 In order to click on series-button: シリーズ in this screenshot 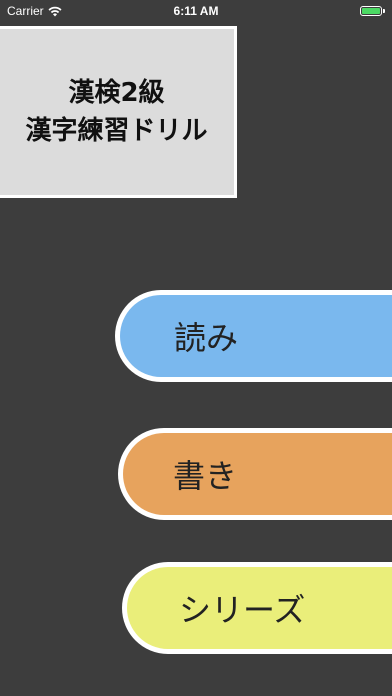, I will do `click(257, 608)`.